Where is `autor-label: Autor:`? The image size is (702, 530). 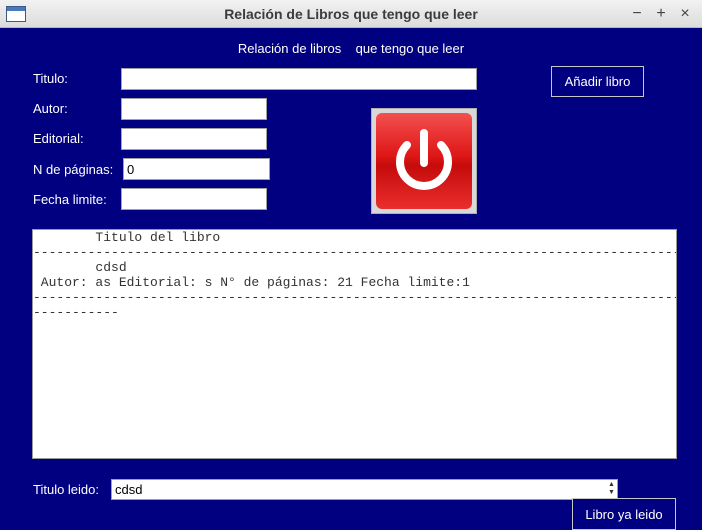
autor-label: Autor: is located at coordinates (50, 108).